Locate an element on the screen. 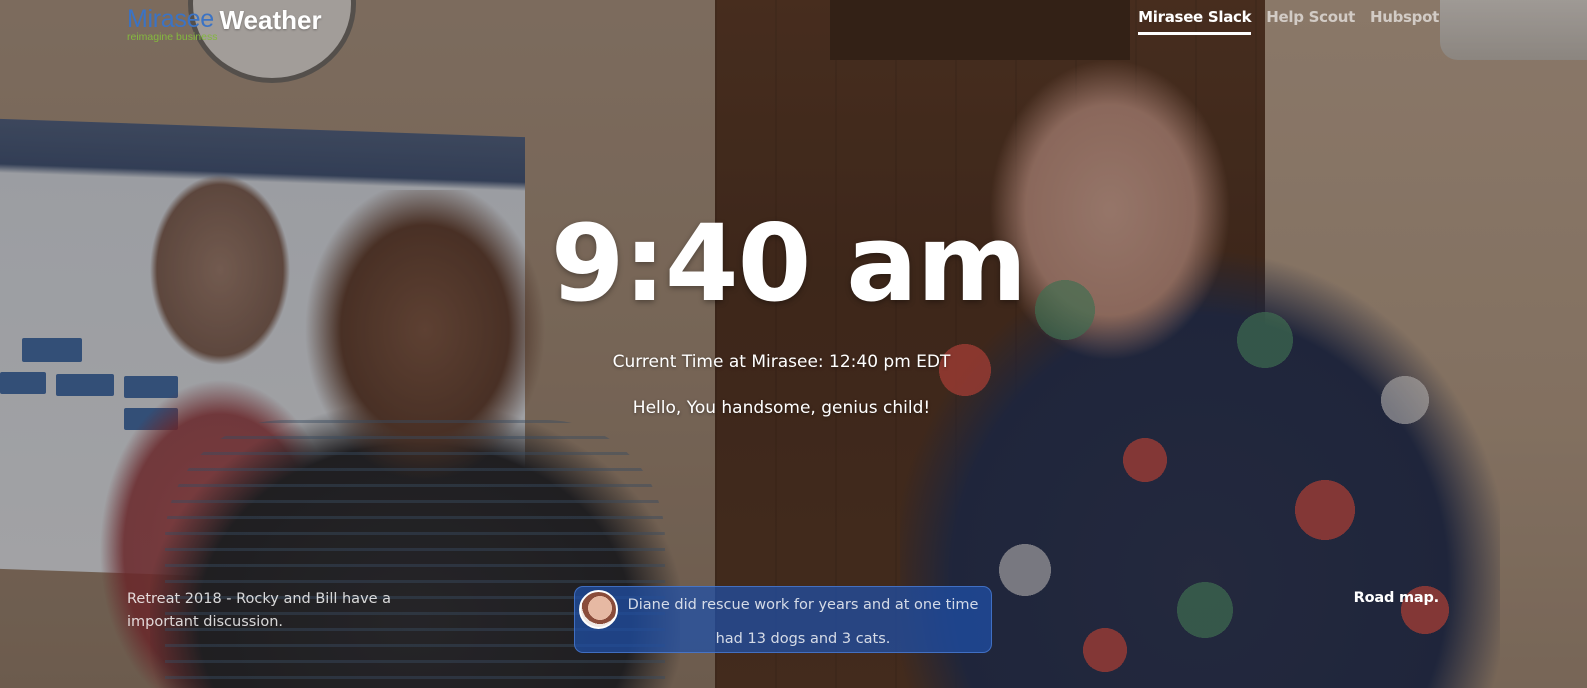  mirasee-logo: Mirasee reimagine business is located at coordinates (172, 23).